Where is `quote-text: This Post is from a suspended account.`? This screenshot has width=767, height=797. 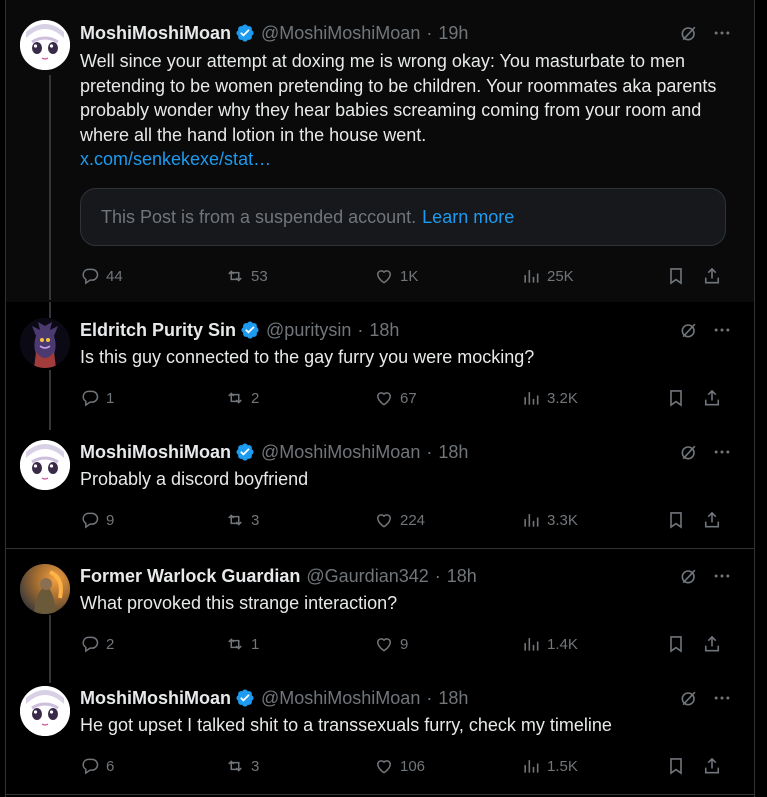 quote-text: This Post is from a suspended account. is located at coordinates (259, 216).